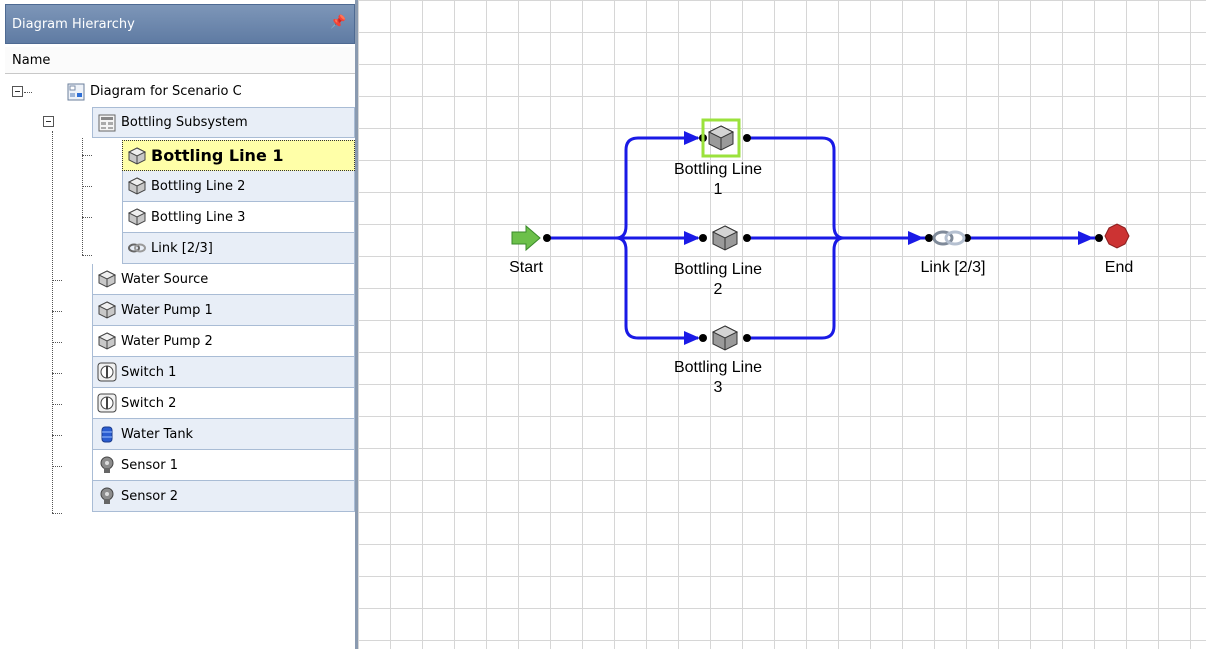 Image resolution: width=1206 pixels, height=649 pixels. I want to click on bottling-line-1-node-icon, so click(721, 138).